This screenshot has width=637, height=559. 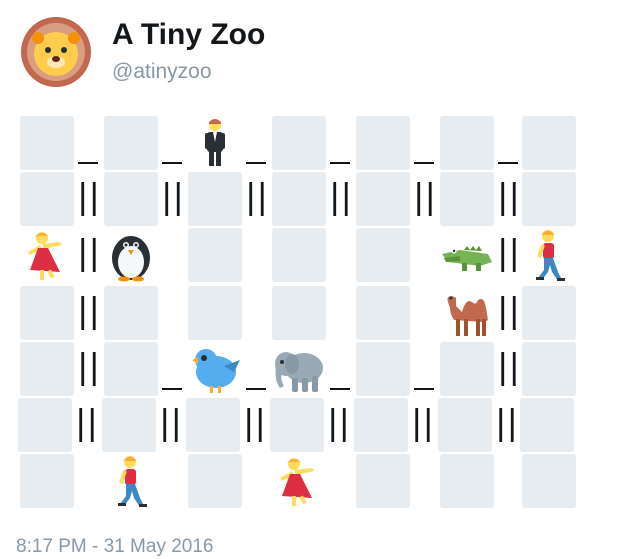 What do you see at coordinates (131, 255) in the screenshot?
I see `penguin-icon` at bounding box center [131, 255].